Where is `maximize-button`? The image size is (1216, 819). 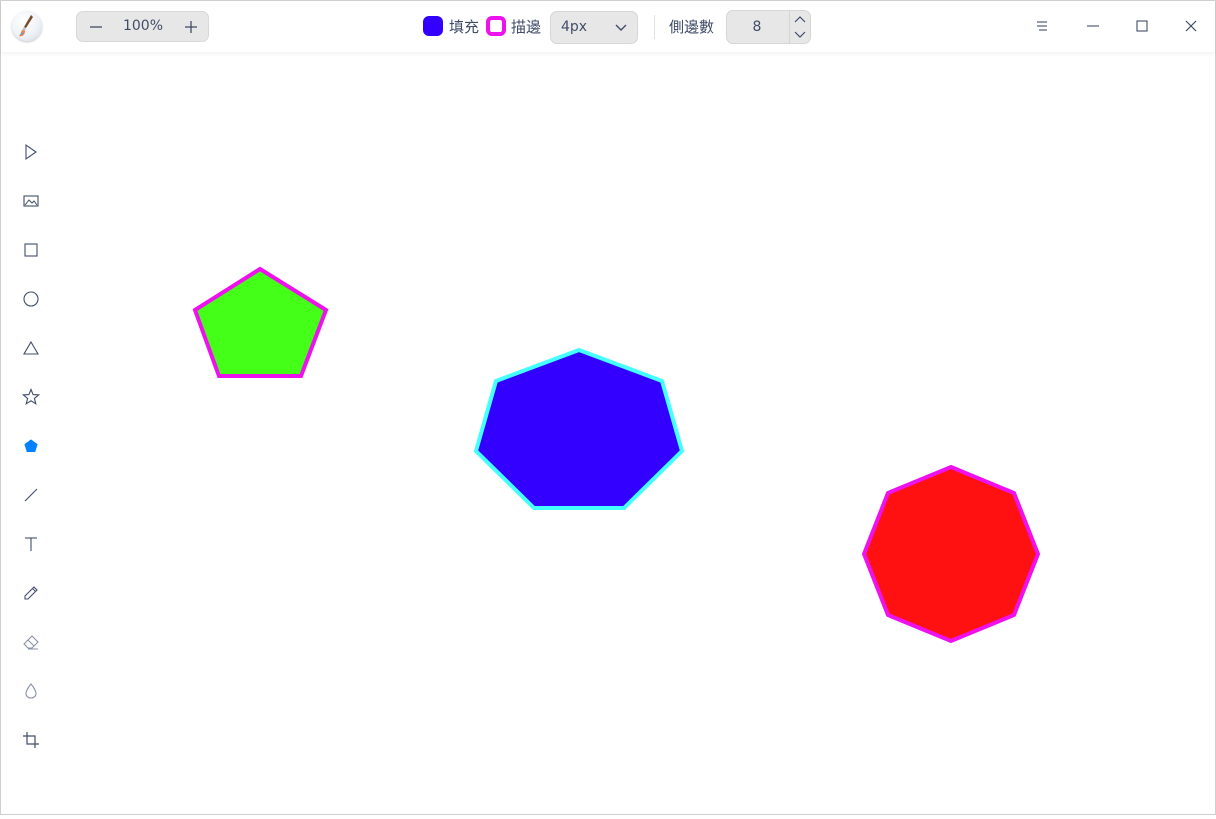 maximize-button is located at coordinates (1142, 26).